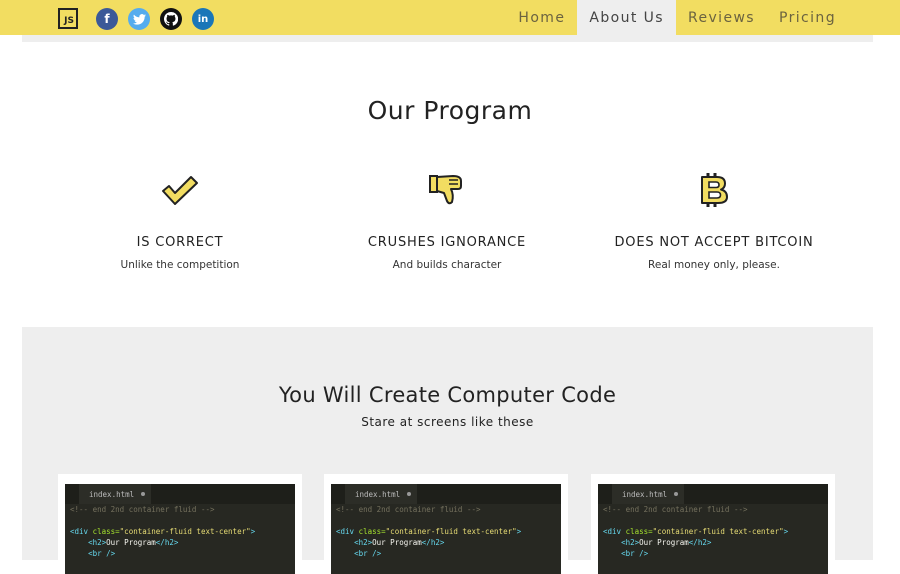  I want to click on github-icon, so click(171, 19).